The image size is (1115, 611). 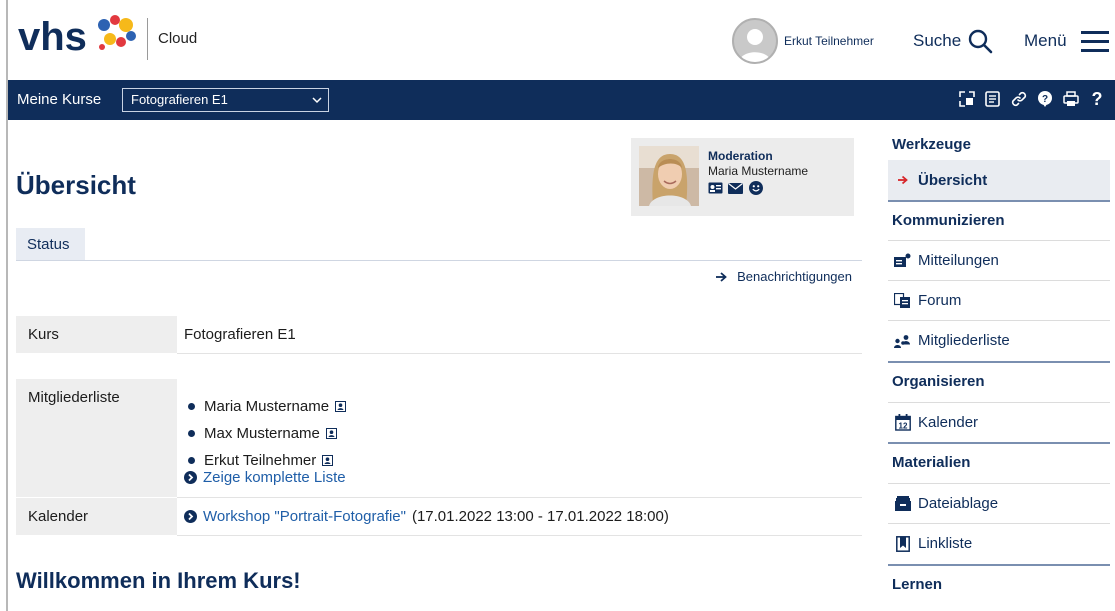 What do you see at coordinates (519, 497) in the screenshot?
I see `members-row-divider` at bounding box center [519, 497].